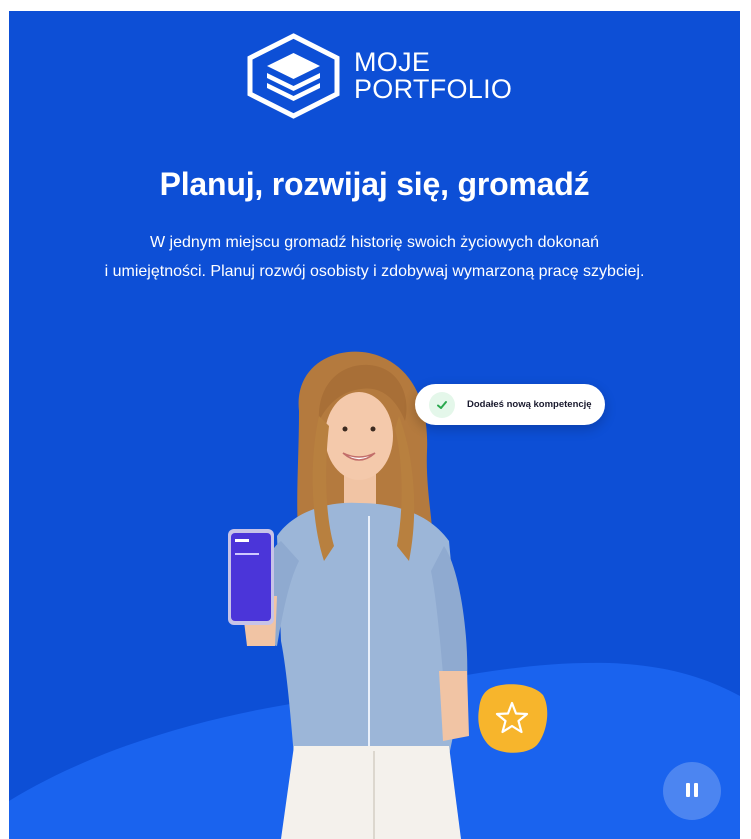  I want to click on notification-message: Dodałeś nową kompetencję, so click(529, 404).